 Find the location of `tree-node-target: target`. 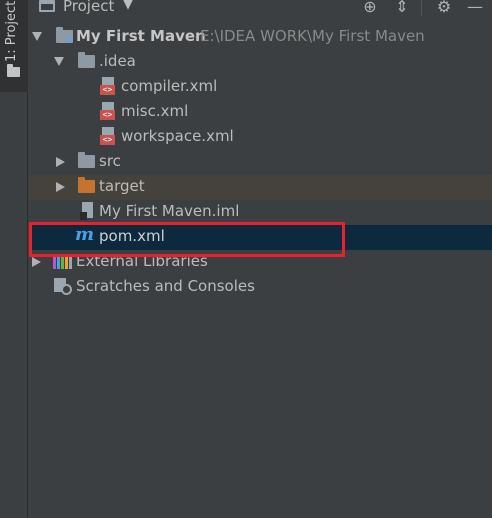

tree-node-target: target is located at coordinates (260, 187).